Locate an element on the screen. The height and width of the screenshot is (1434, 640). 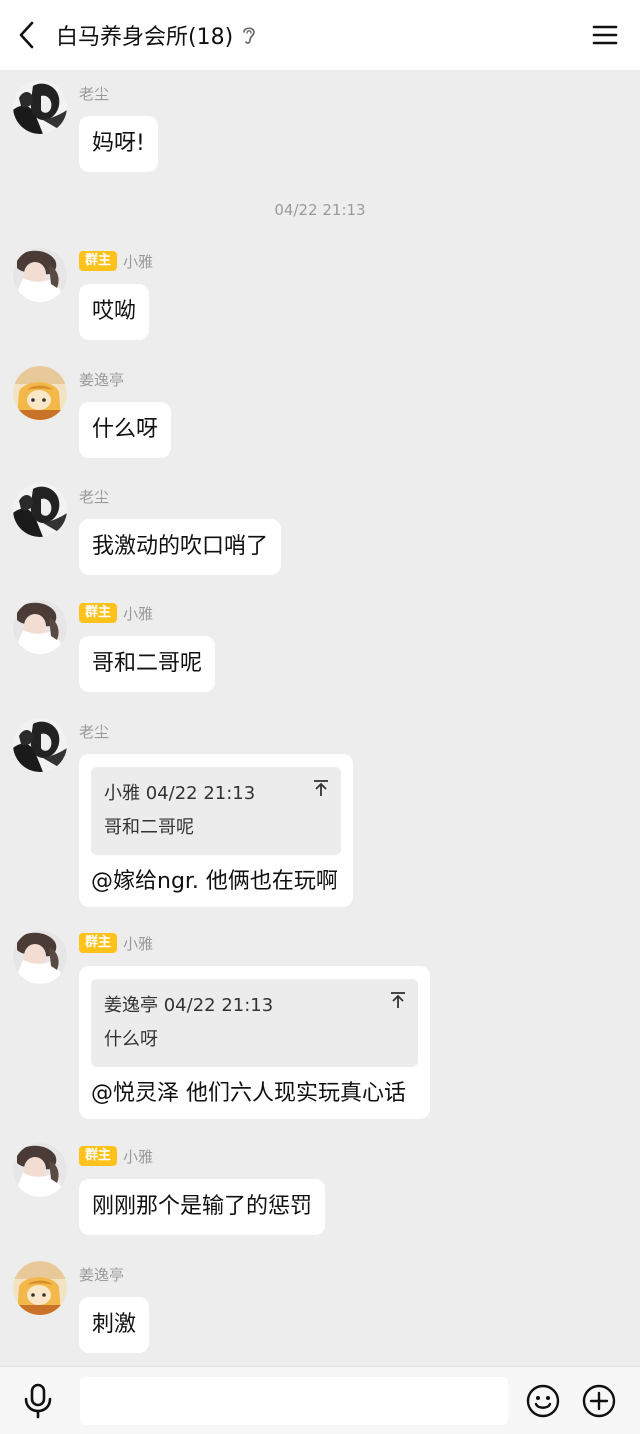
microphone-icon is located at coordinates (38, 1401).